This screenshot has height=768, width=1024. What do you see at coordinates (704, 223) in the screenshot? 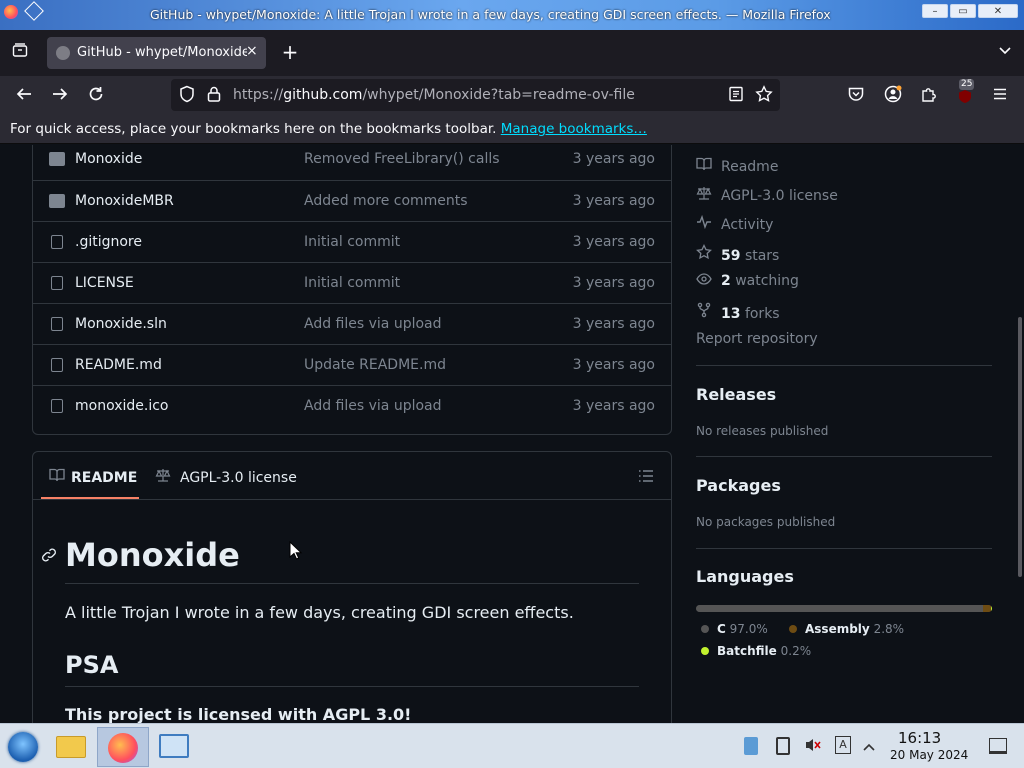
I see `pulse-icon` at bounding box center [704, 223].